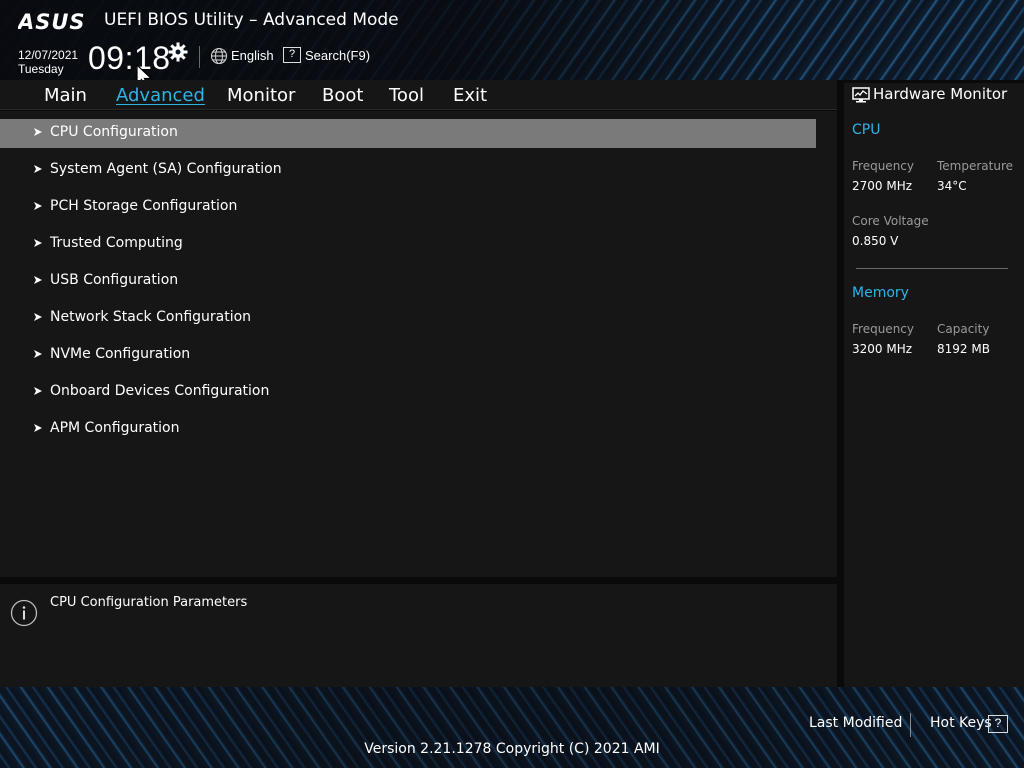 The height and width of the screenshot is (768, 1024). I want to click on menu-item-label: USB Configuration, so click(114, 280).